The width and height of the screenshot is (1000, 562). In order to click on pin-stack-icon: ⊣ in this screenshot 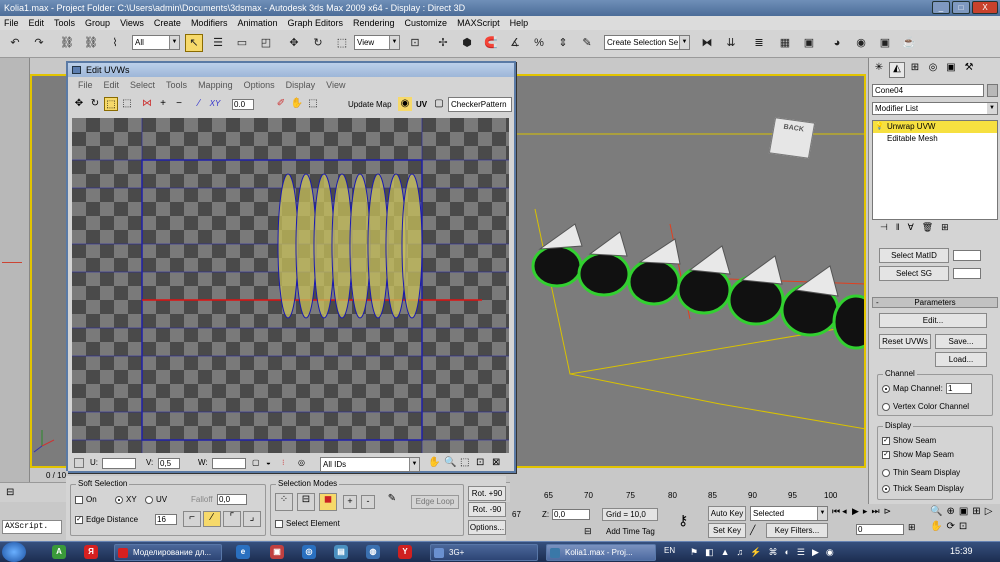, I will do `click(884, 227)`.